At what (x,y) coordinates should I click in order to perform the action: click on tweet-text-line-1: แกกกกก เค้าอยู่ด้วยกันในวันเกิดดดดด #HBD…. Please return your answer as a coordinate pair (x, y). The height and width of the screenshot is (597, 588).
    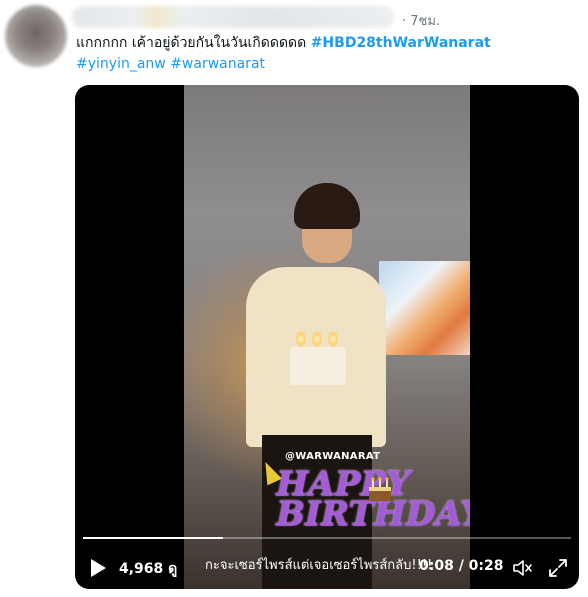
    Looking at the image, I should click on (326, 43).